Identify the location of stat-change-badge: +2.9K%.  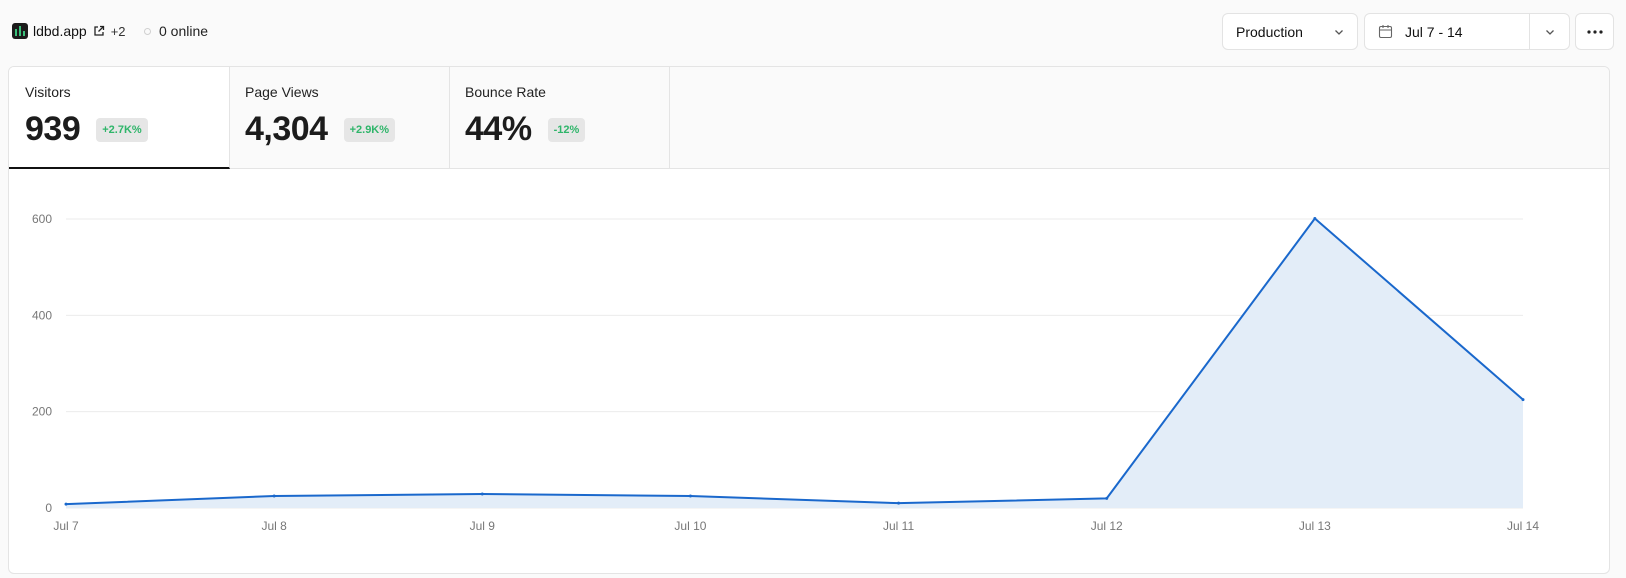
(369, 129).